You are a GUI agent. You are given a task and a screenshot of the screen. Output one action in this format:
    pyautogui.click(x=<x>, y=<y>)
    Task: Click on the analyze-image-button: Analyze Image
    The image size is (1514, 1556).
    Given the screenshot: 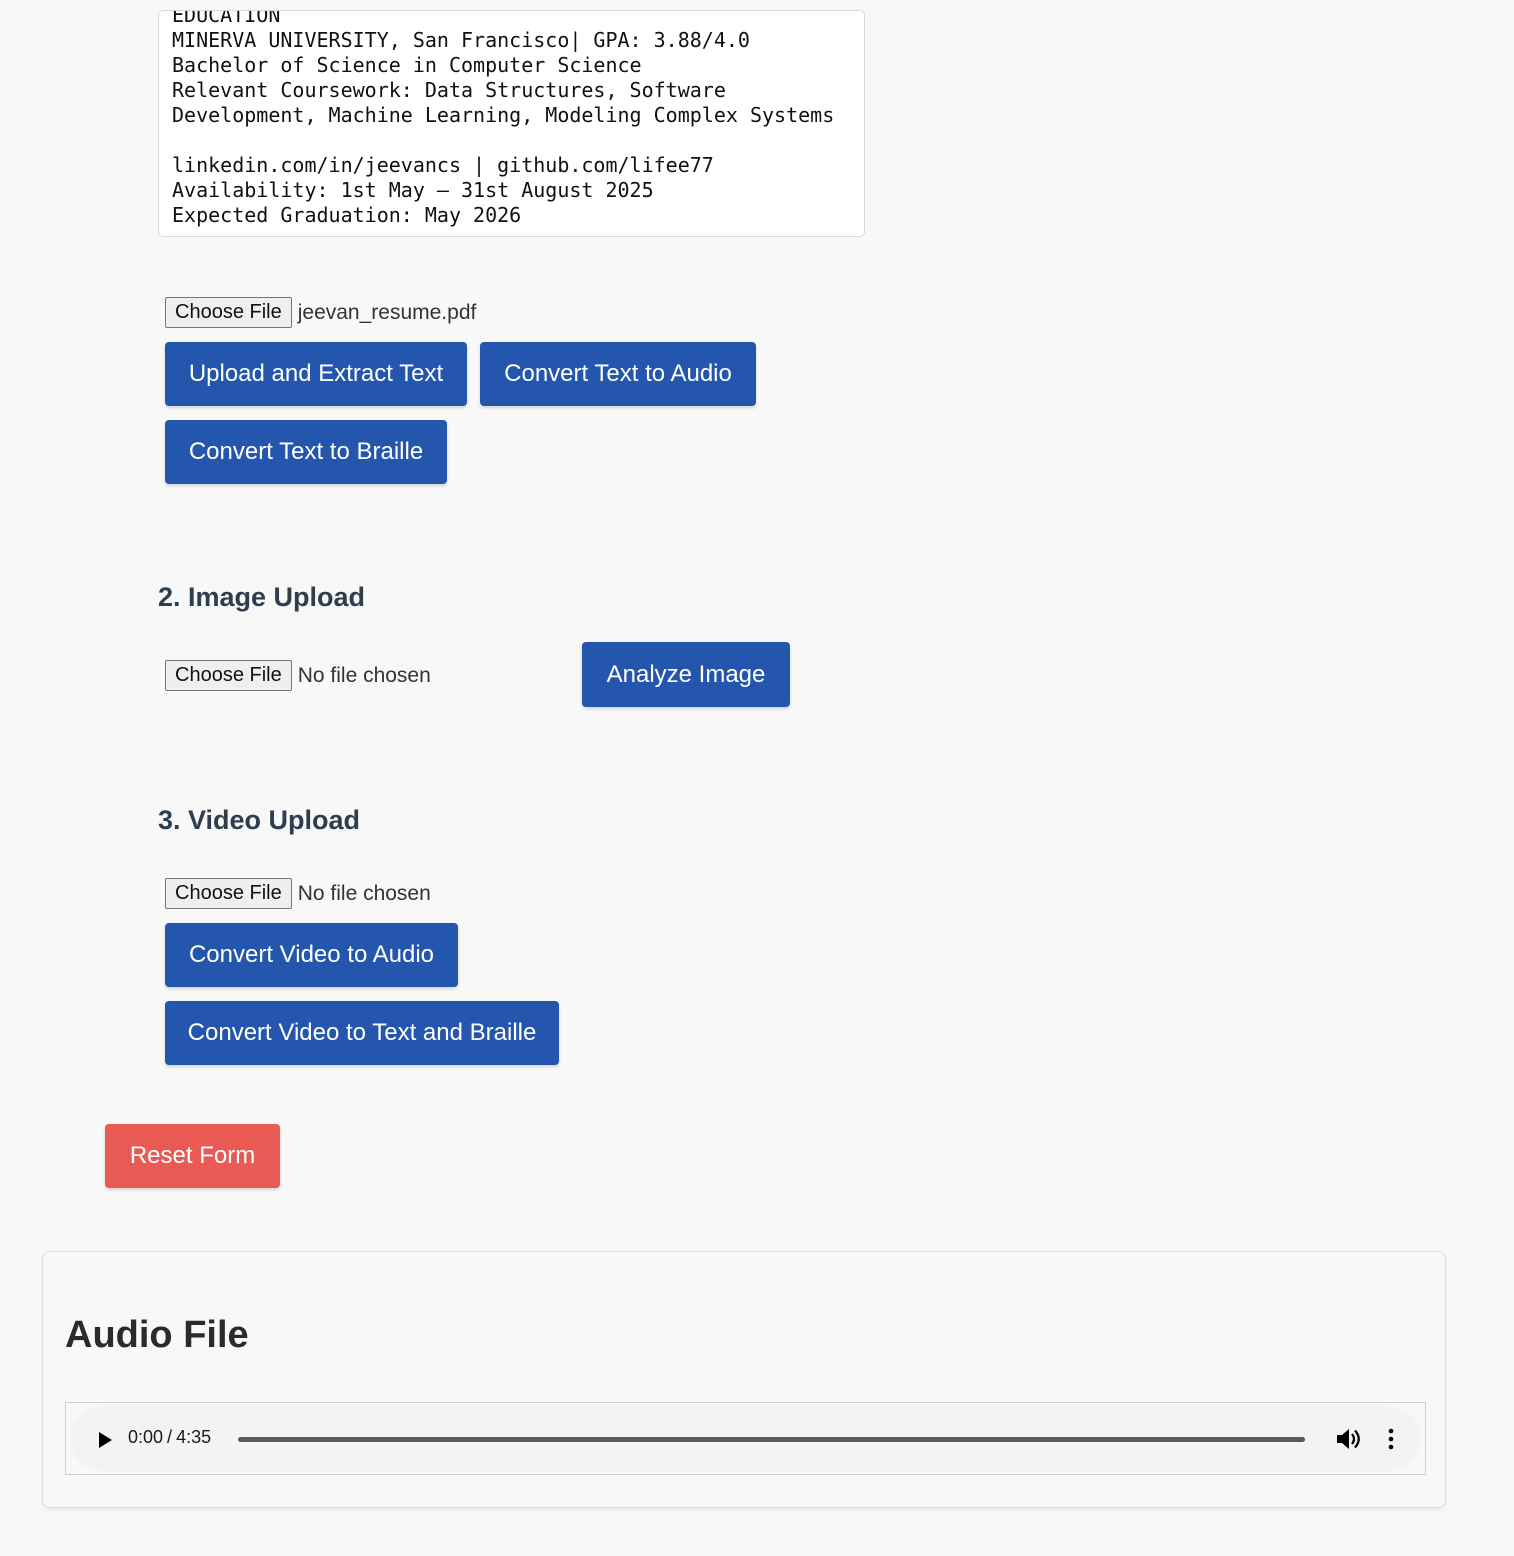 What is the action you would take?
    pyautogui.click(x=686, y=674)
    